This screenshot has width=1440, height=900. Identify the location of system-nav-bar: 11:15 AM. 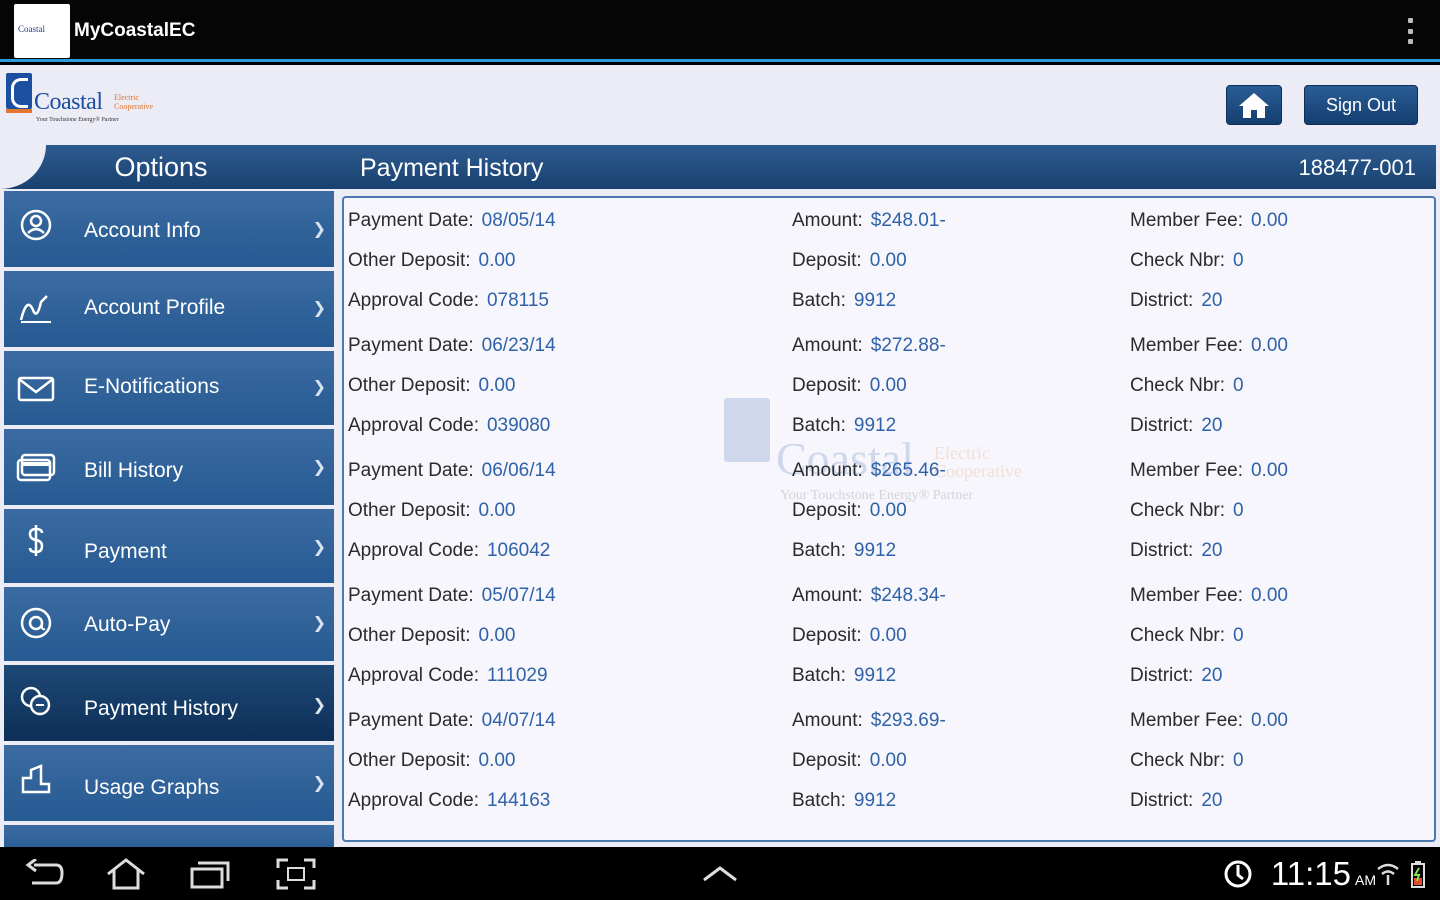
(720, 873).